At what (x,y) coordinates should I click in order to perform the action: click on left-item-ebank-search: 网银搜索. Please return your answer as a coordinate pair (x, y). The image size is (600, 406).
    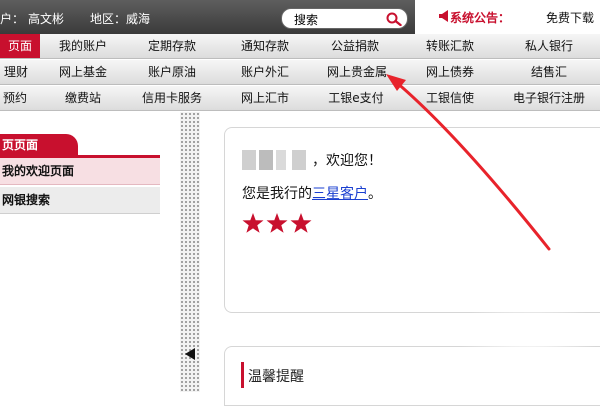
    Looking at the image, I should click on (80, 200).